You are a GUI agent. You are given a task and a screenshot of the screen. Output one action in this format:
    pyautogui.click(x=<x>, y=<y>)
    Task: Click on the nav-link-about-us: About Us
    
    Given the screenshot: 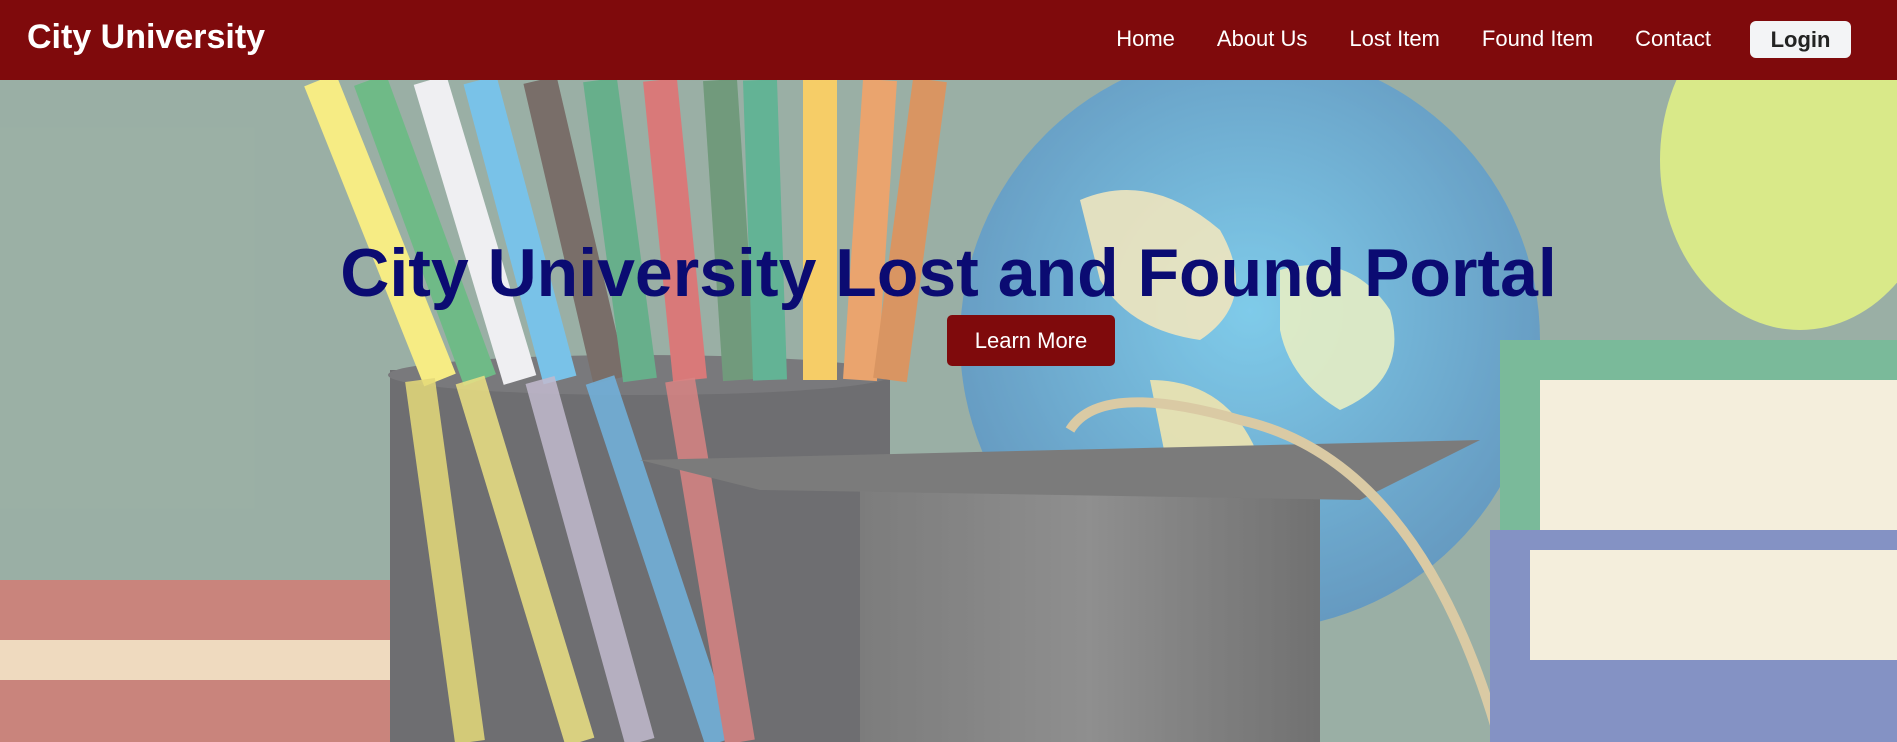 What is the action you would take?
    pyautogui.click(x=1262, y=39)
    